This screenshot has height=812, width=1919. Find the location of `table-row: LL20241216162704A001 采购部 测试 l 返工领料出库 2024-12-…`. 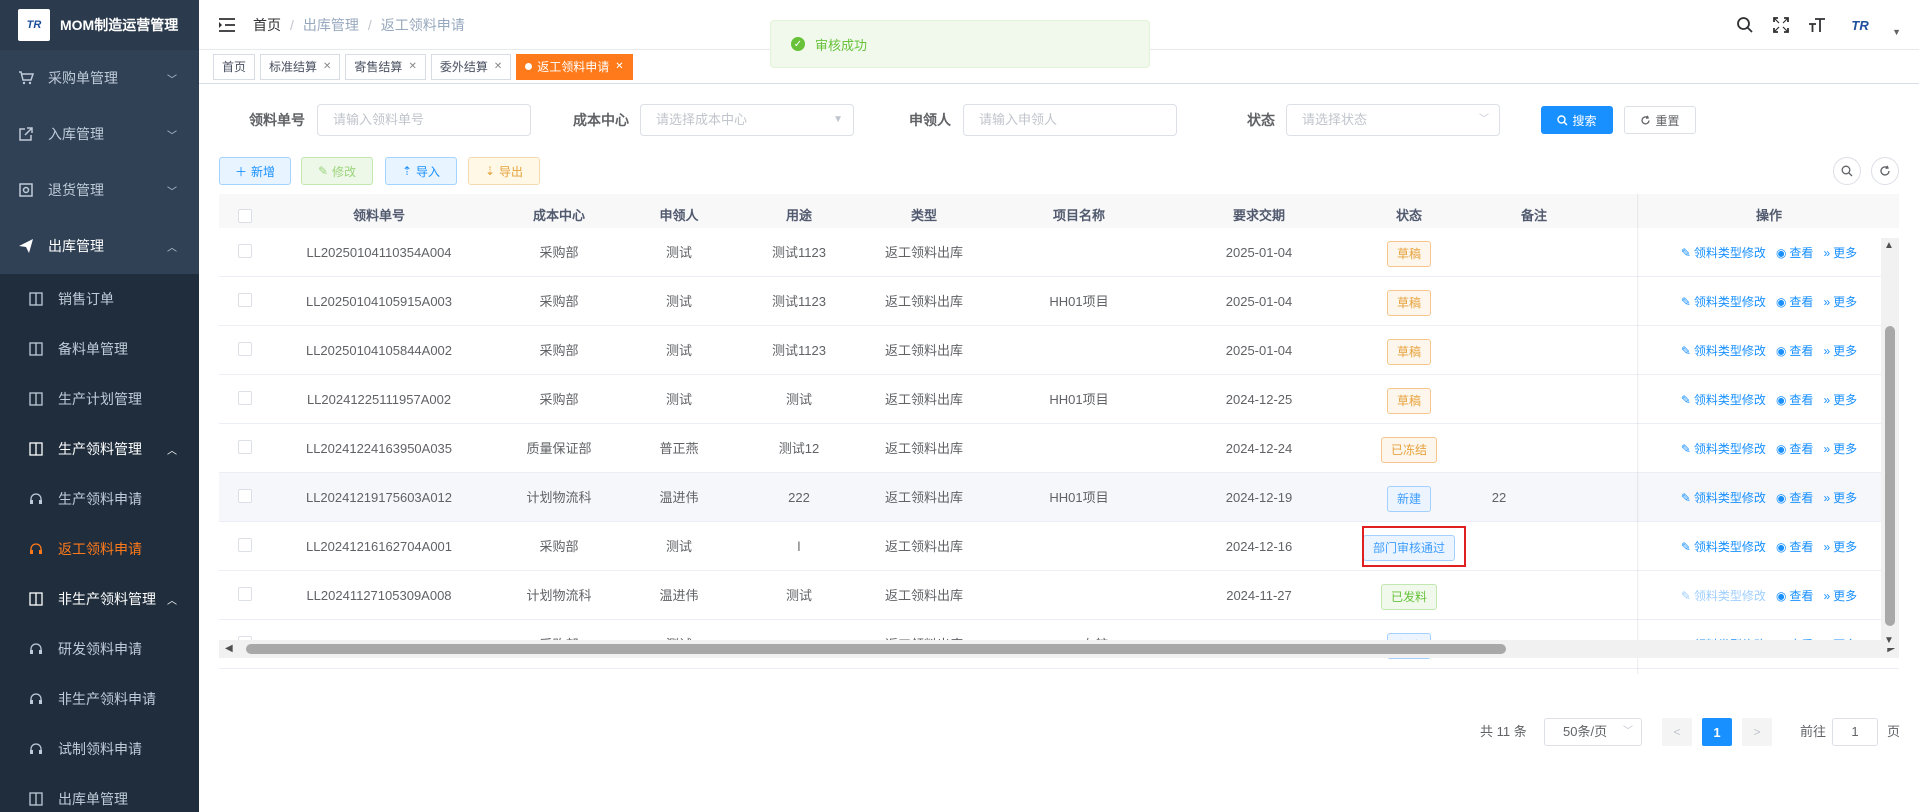

table-row: LL20241216162704A001 采购部 测试 l 返工领料出库 2024-12-… is located at coordinates (1059, 546).